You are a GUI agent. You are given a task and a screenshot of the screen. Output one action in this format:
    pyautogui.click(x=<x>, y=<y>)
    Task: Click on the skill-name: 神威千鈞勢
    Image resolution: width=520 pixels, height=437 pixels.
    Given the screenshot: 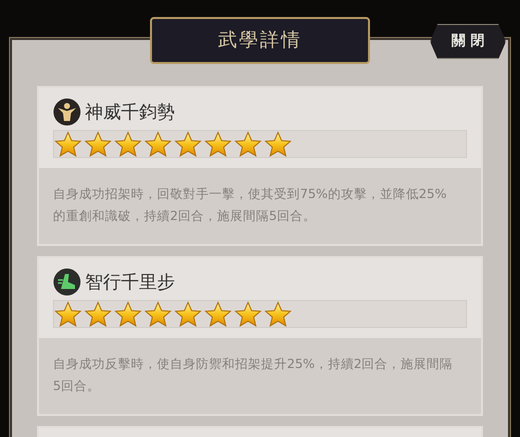 What is the action you would take?
    pyautogui.click(x=130, y=112)
    